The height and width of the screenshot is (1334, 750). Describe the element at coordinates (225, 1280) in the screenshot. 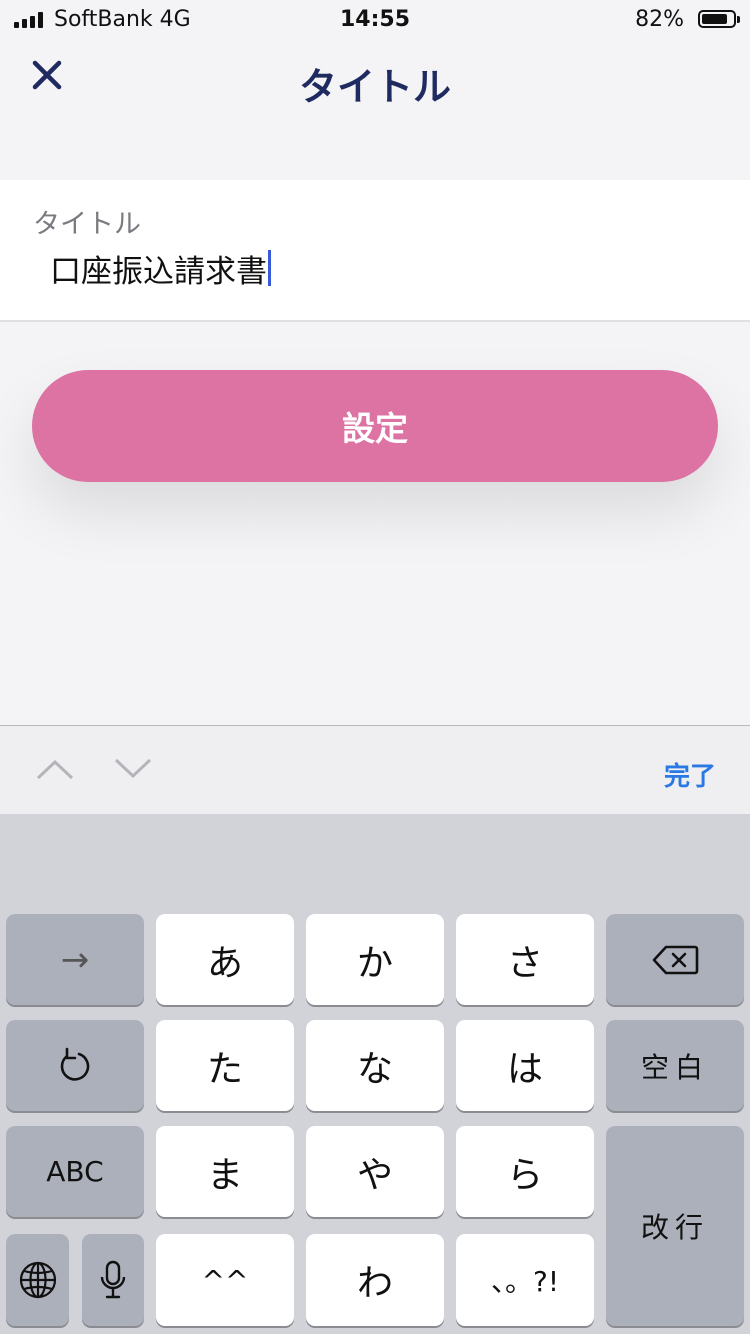

I see `key-kaomoji: ^^` at that location.